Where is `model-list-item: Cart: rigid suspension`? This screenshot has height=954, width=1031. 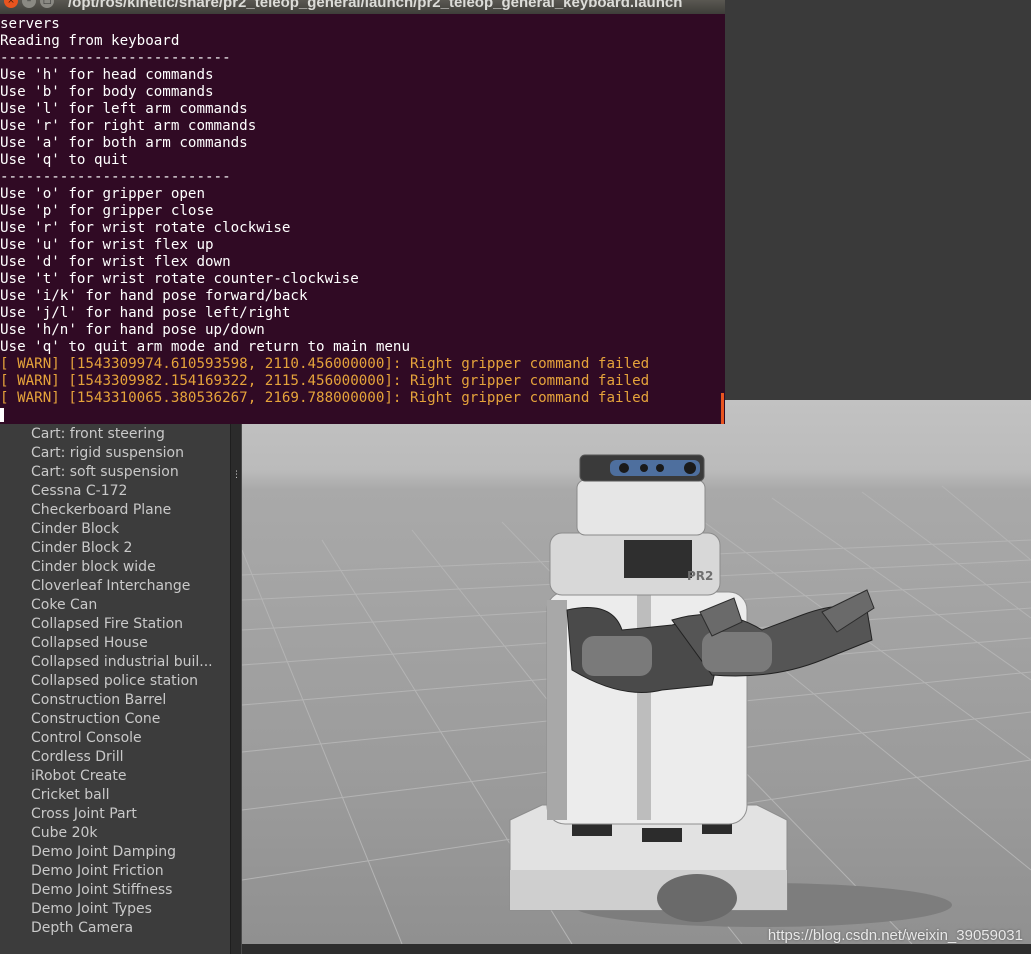
model-list-item: Cart: rigid suspension is located at coordinates (126, 453).